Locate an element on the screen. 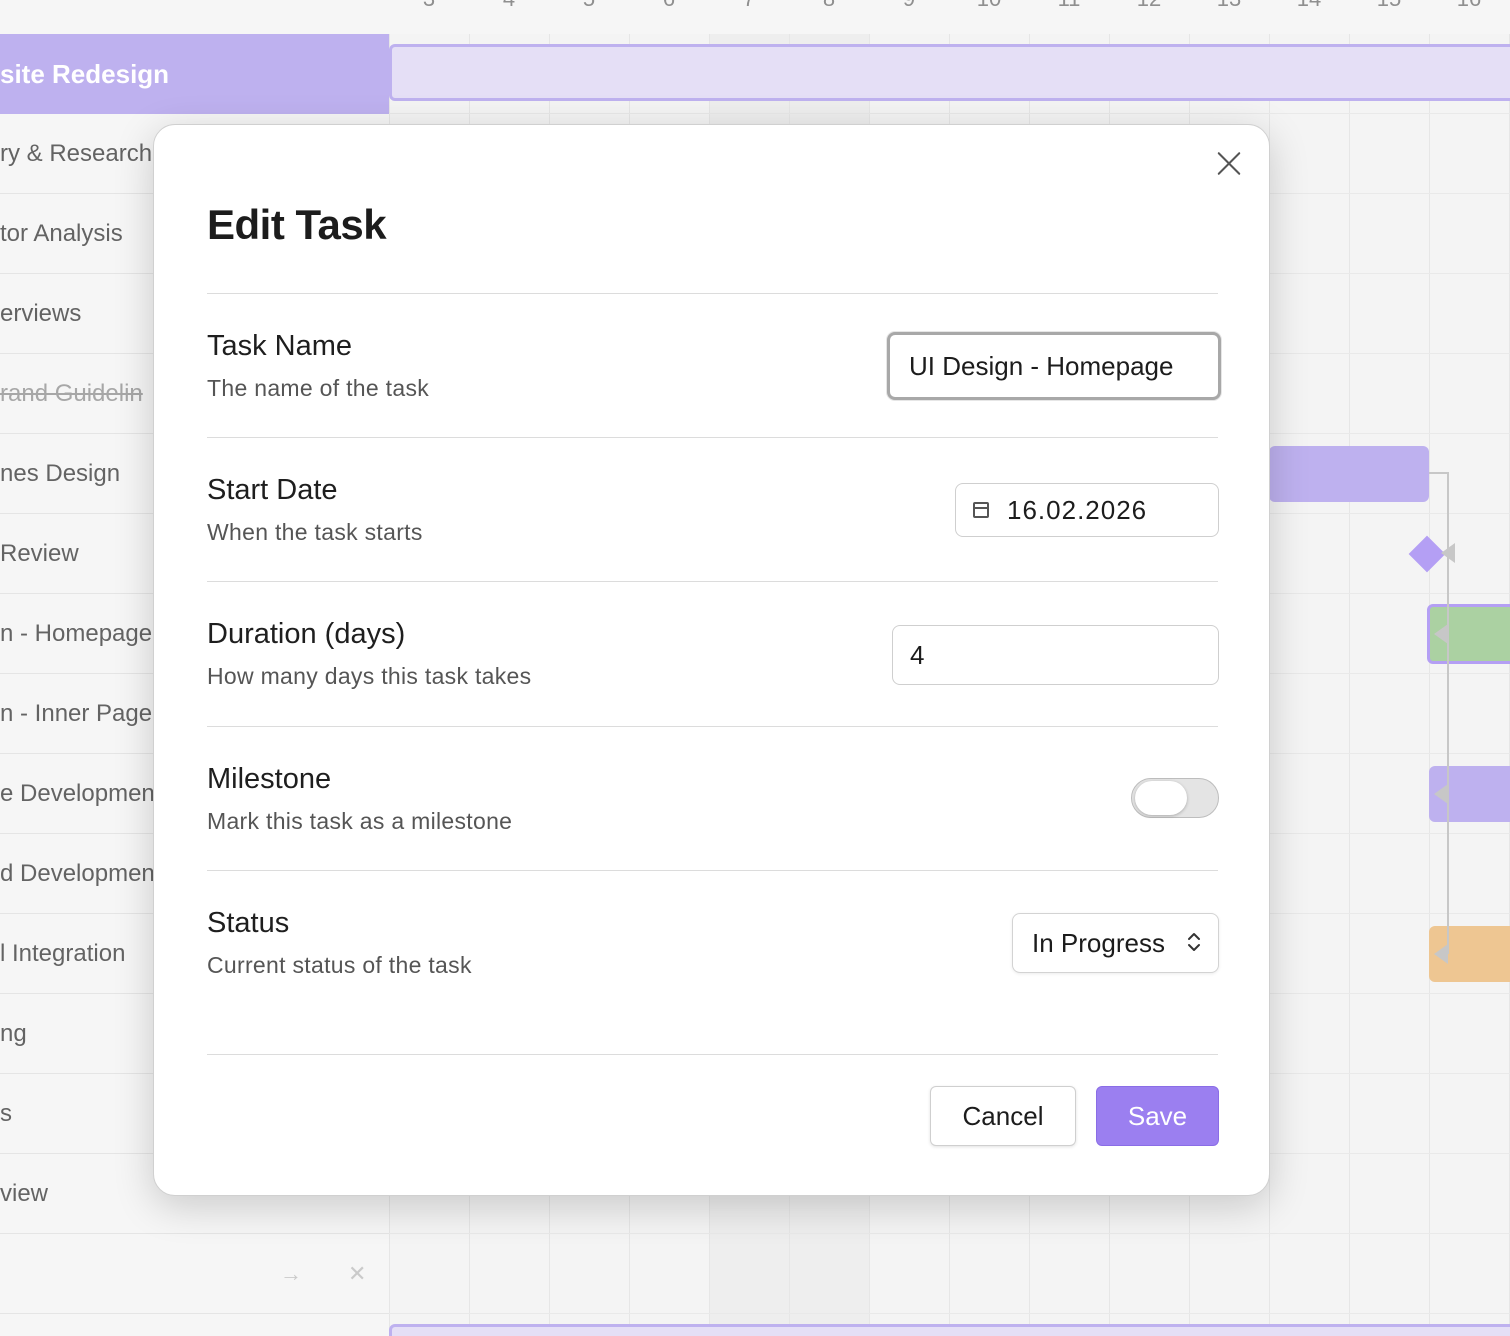 This screenshot has height=1336, width=1510. status-description: Current status of the task is located at coordinates (339, 965).